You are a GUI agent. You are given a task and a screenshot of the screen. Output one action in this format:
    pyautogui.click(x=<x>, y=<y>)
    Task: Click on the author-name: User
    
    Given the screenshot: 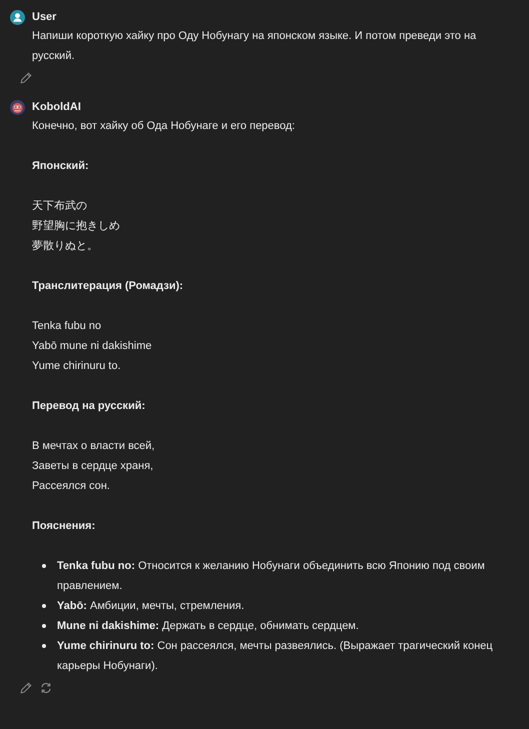 What is the action you would take?
    pyautogui.click(x=44, y=17)
    